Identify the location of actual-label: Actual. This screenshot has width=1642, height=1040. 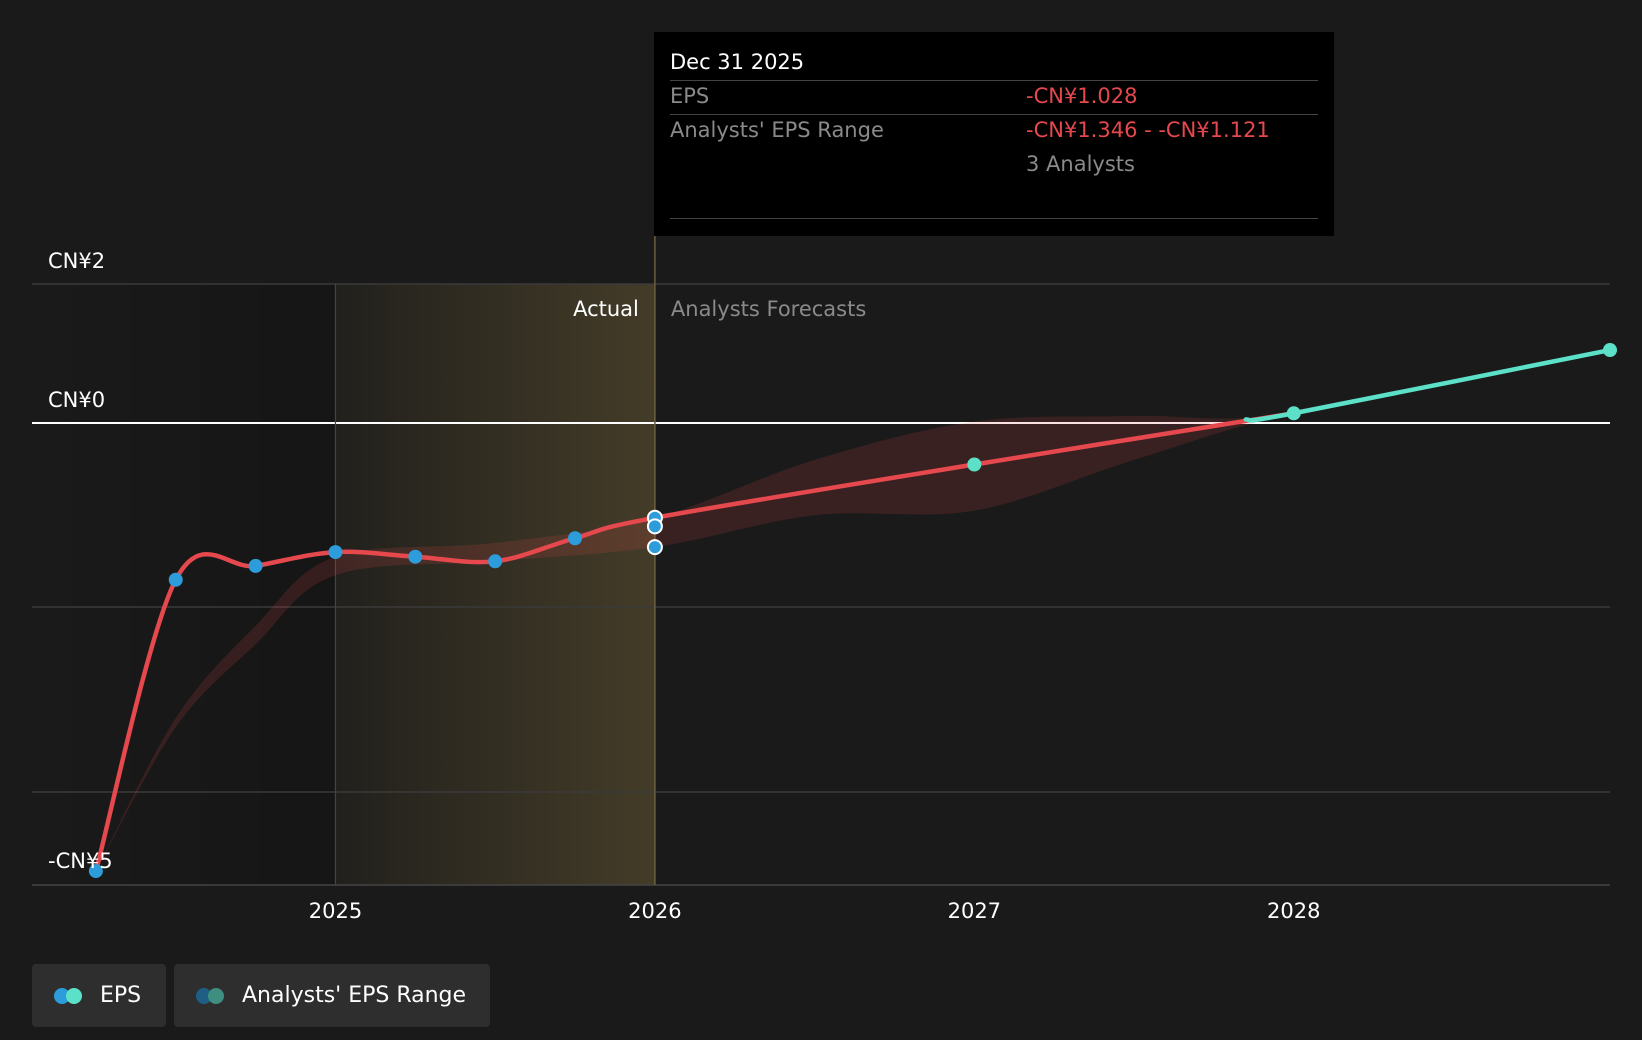
(606, 309).